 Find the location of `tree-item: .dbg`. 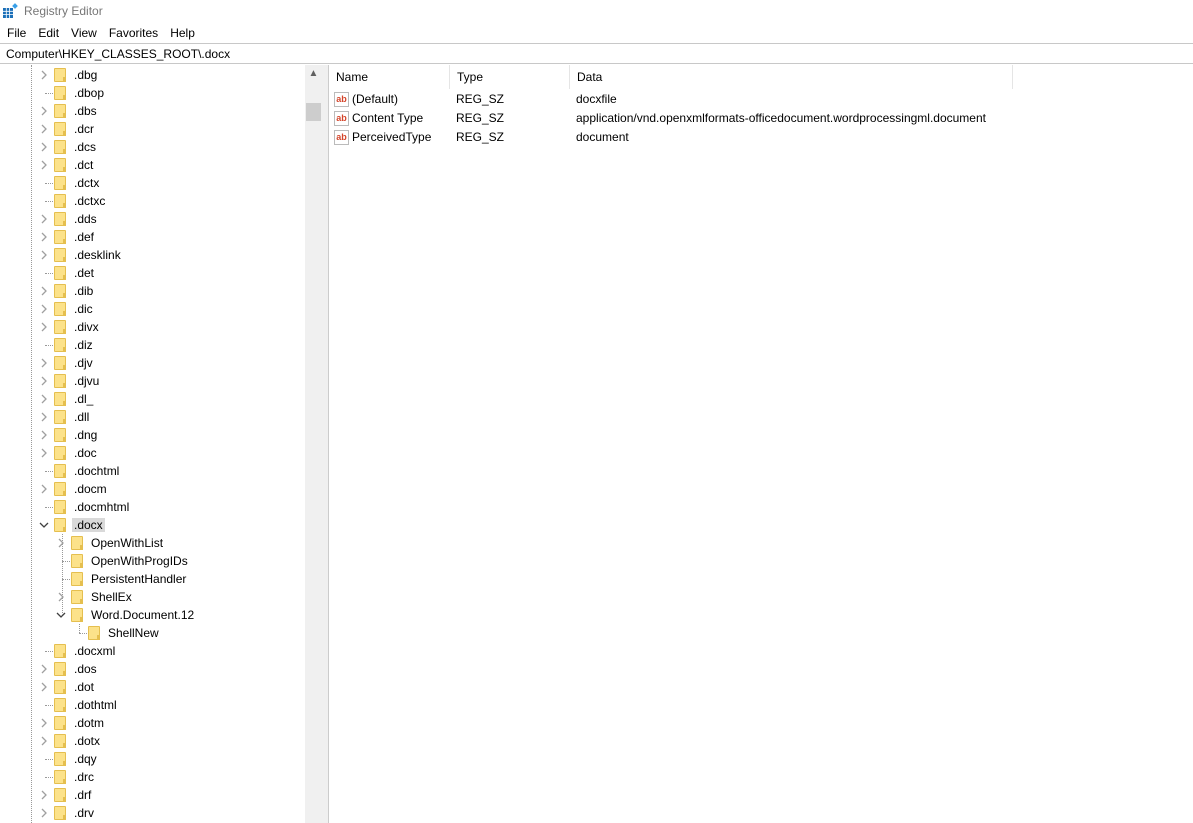

tree-item: .dbg is located at coordinates (152, 75).